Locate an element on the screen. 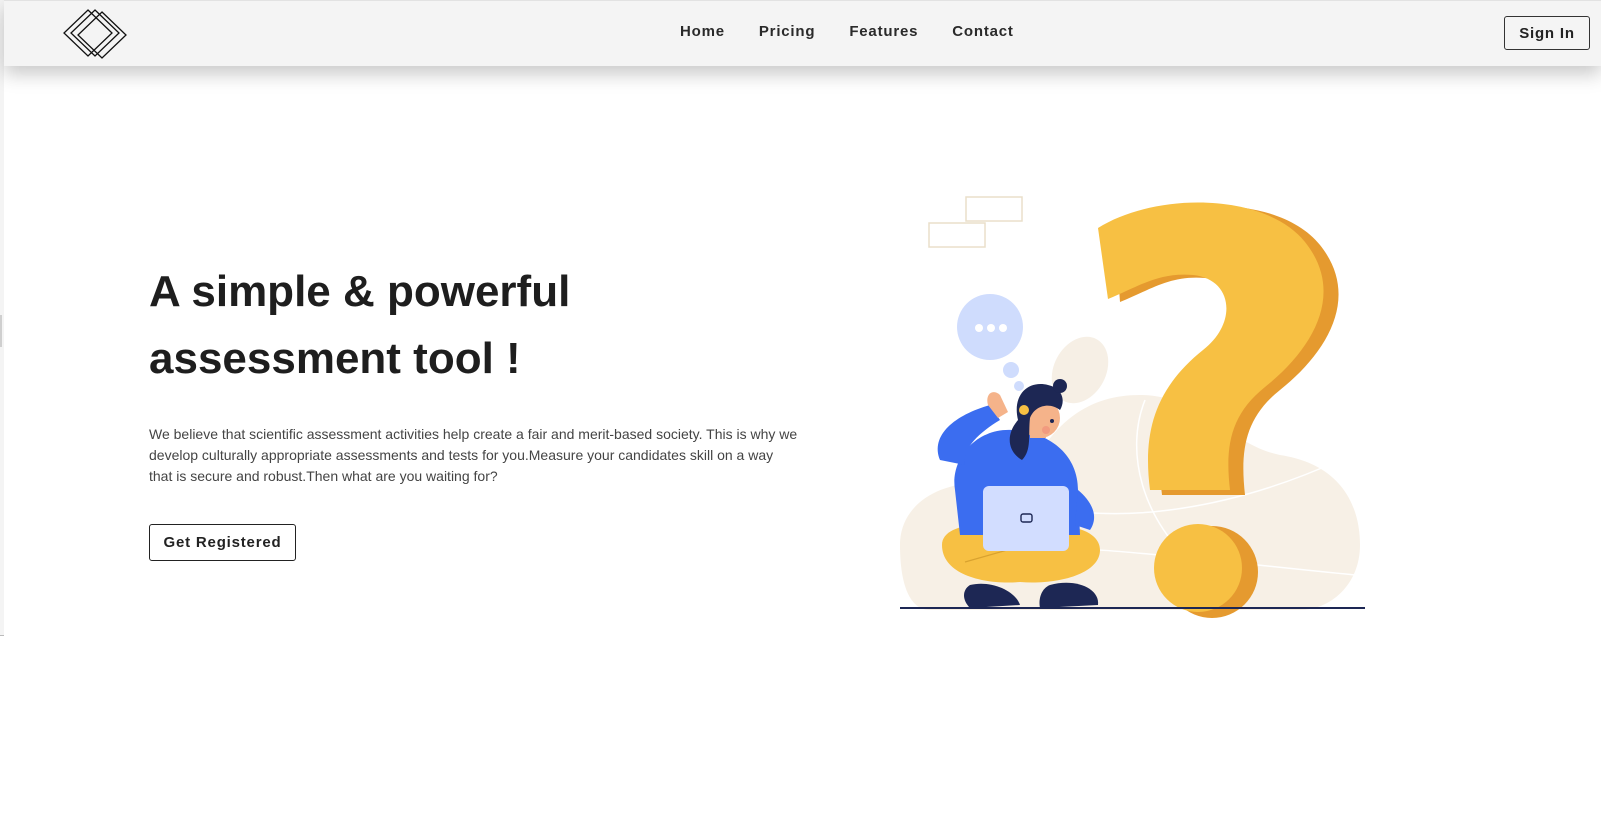 Image resolution: width=1601 pixels, height=816 pixels. nav-link-home: Home is located at coordinates (702, 31).